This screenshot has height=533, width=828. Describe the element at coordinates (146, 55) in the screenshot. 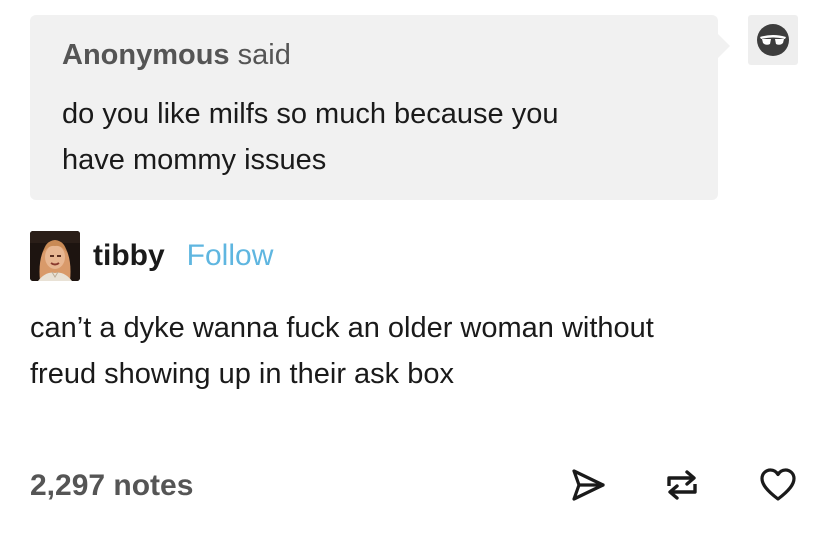

I see `asker-name: Anonymous` at that location.